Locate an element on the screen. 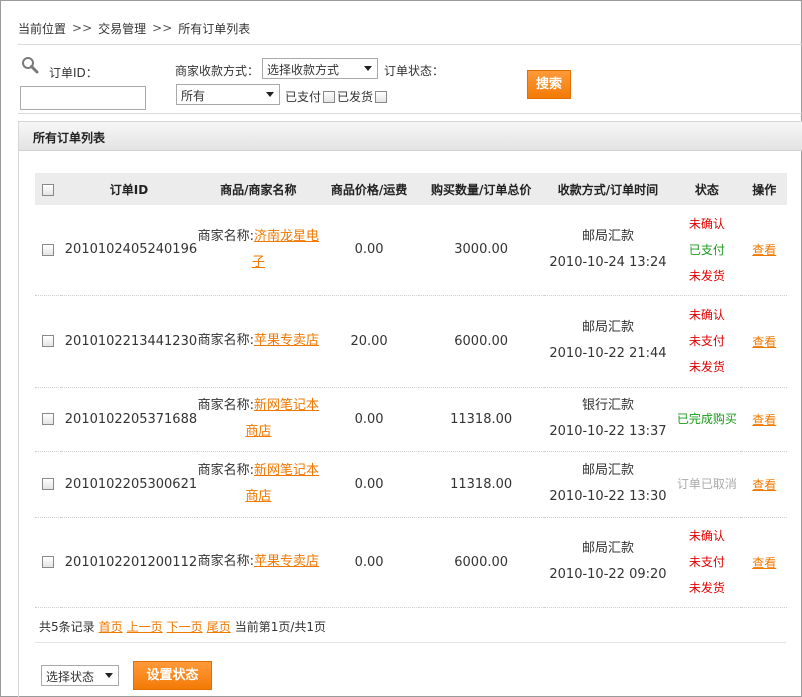  col-header-product-merchant: 商品/商家名称 is located at coordinates (258, 189).